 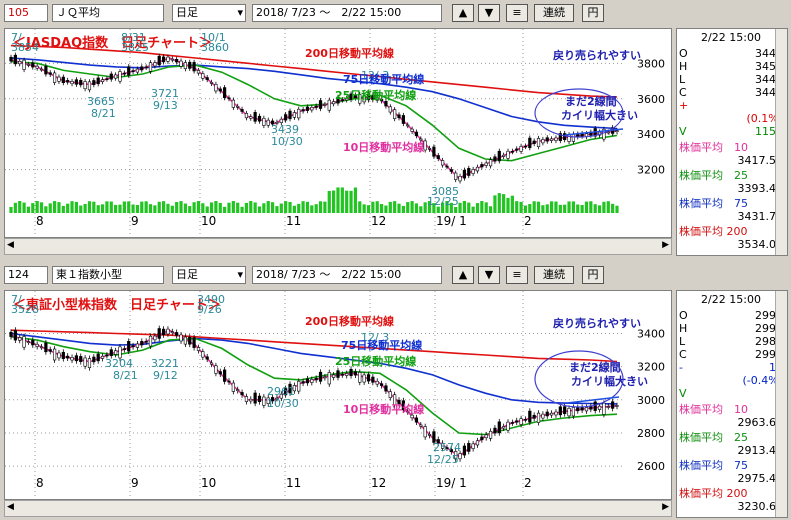 What do you see at coordinates (26, 275) in the screenshot?
I see `code-field: 124` at bounding box center [26, 275].